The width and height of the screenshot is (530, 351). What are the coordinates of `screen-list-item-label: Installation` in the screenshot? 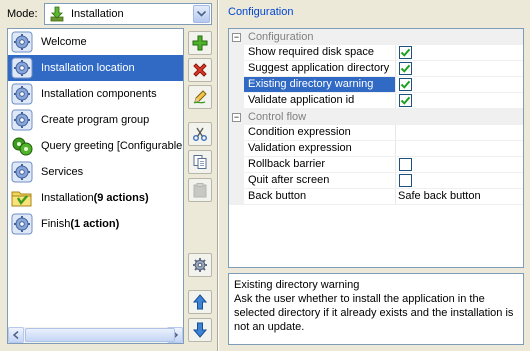 It's located at (67, 198).